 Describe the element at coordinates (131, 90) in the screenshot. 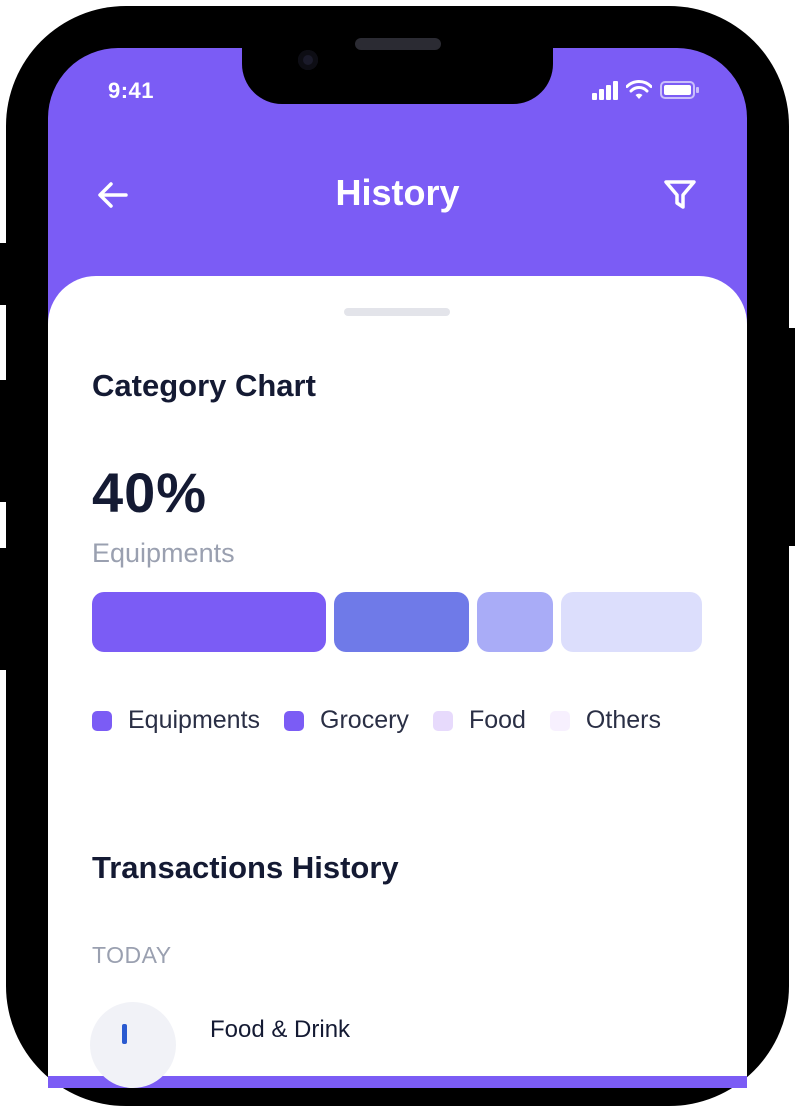

I see `status-time: 9:41` at that location.